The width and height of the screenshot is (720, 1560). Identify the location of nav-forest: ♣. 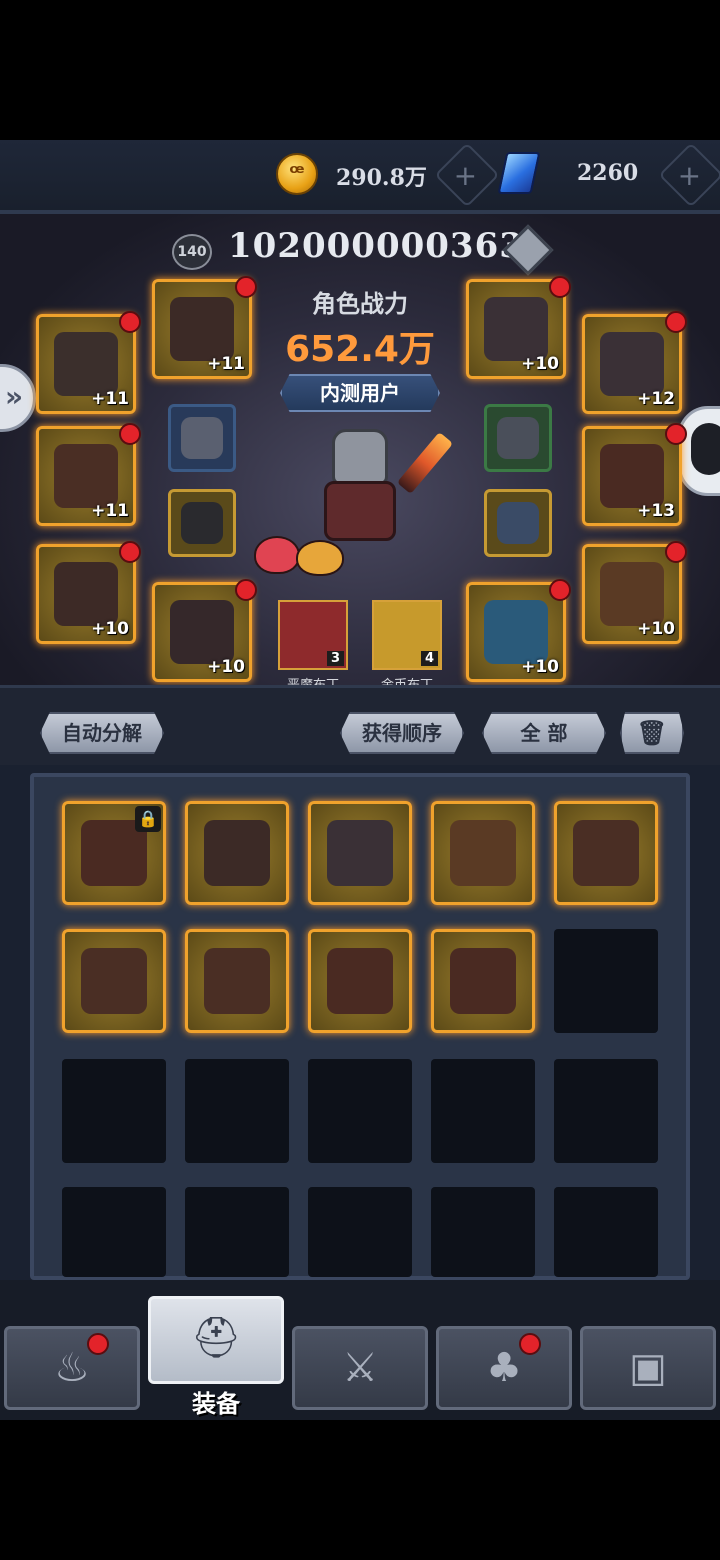
(504, 1368).